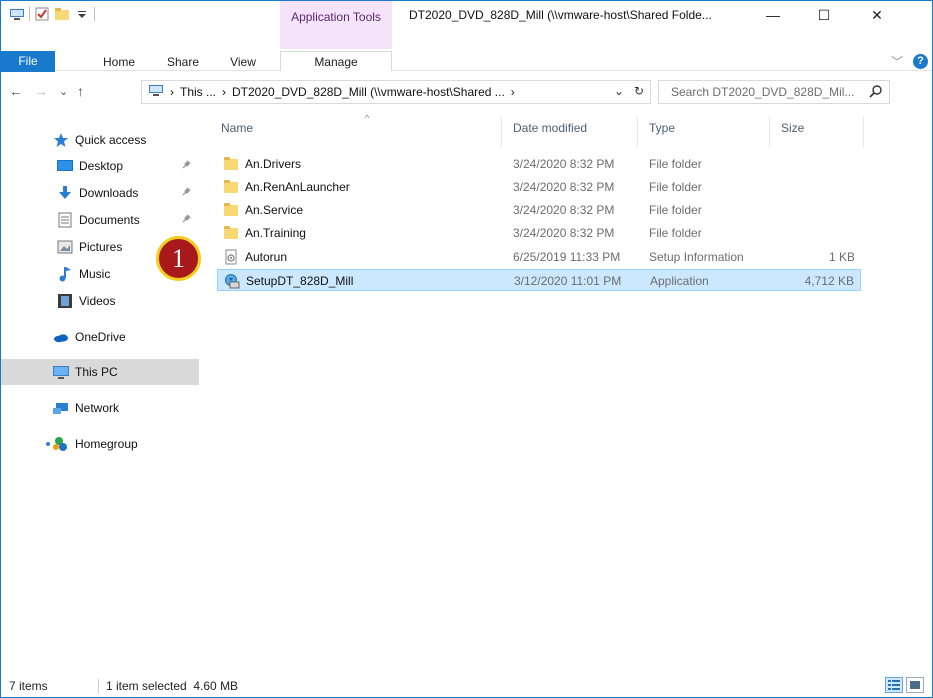  Describe the element at coordinates (662, 128) in the screenshot. I see `column-header-type: Type` at that location.